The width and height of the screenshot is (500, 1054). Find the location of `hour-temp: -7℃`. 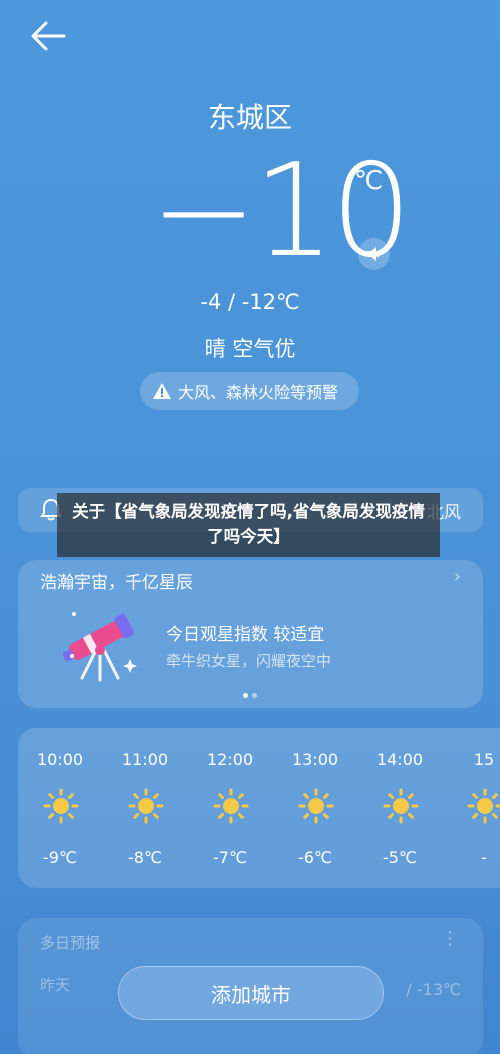

hour-temp: -7℃ is located at coordinates (230, 857).